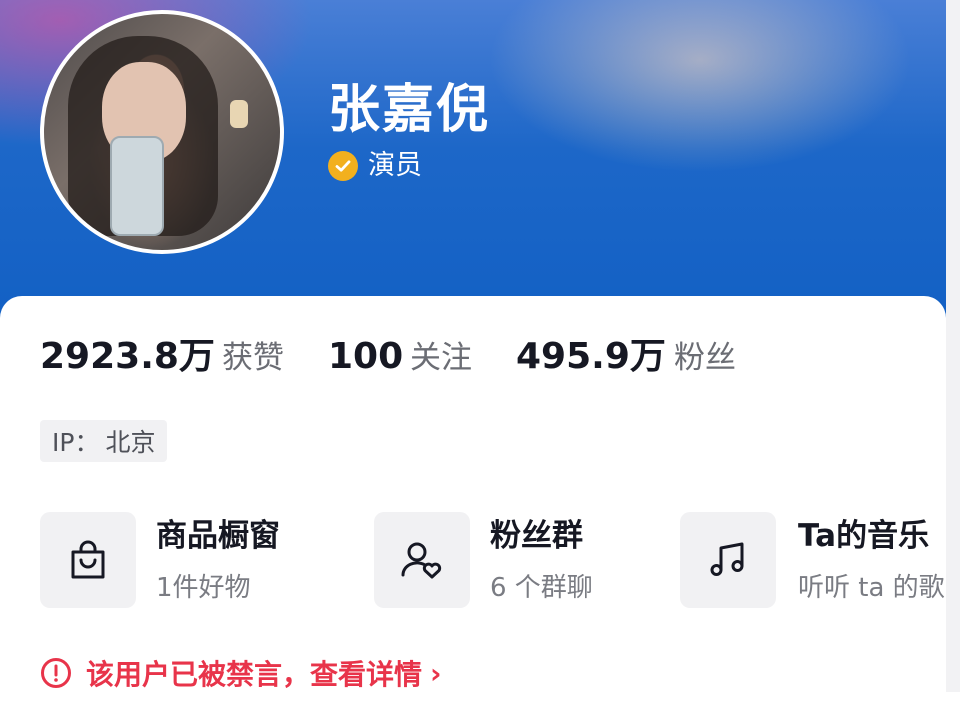 The height and width of the screenshot is (716, 960). What do you see at coordinates (76, 442) in the screenshot?
I see `ip-label: IP：` at bounding box center [76, 442].